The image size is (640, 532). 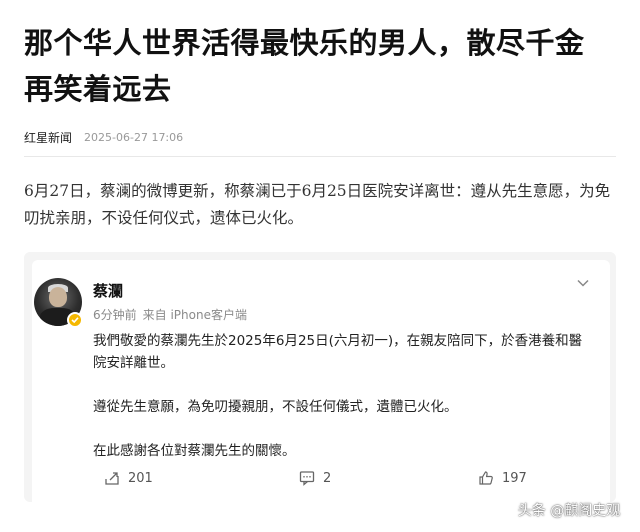 I want to click on weibo-post-line: 院安詳離世。, so click(x=133, y=363).